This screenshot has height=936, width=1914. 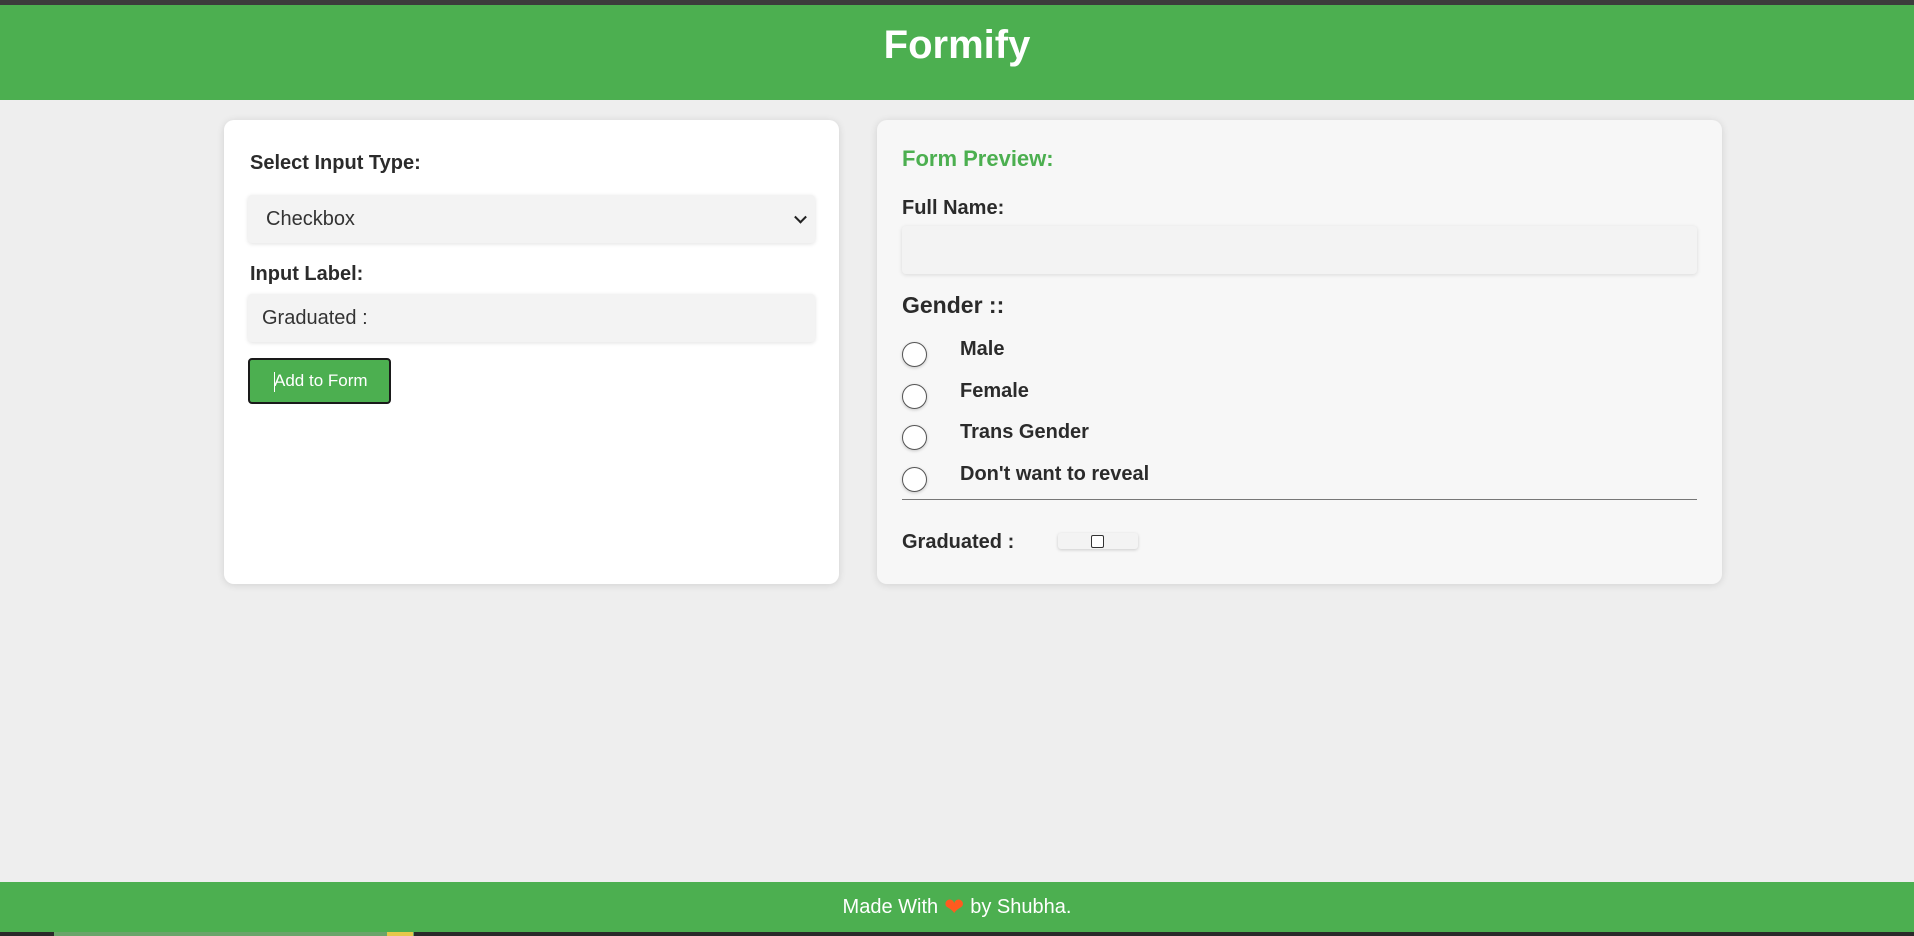 I want to click on add-to-form-button-label: Add to Form, so click(x=321, y=380).